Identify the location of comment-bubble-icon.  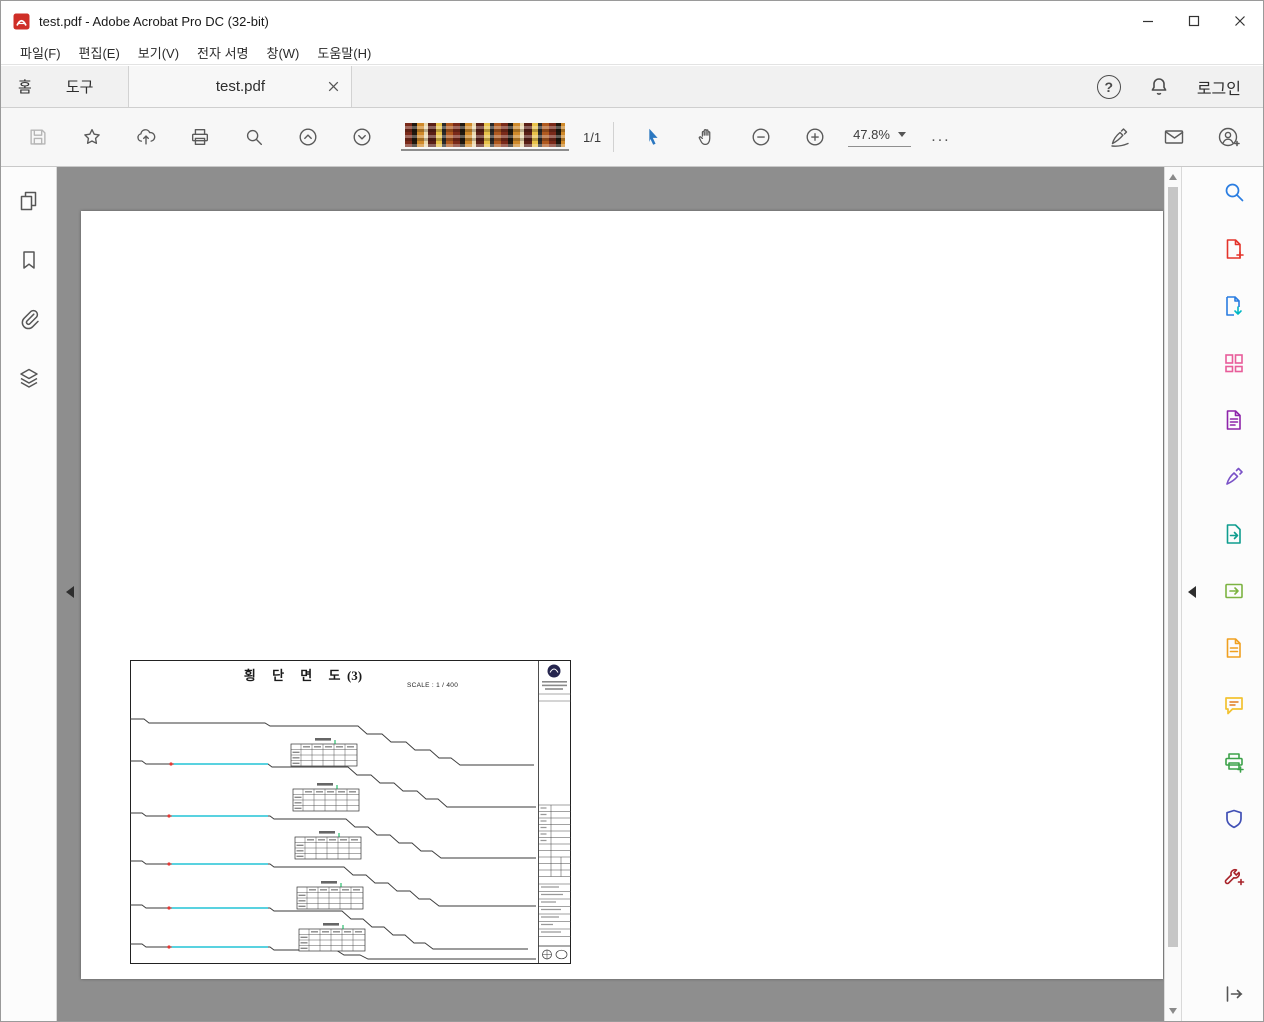
(1234, 706).